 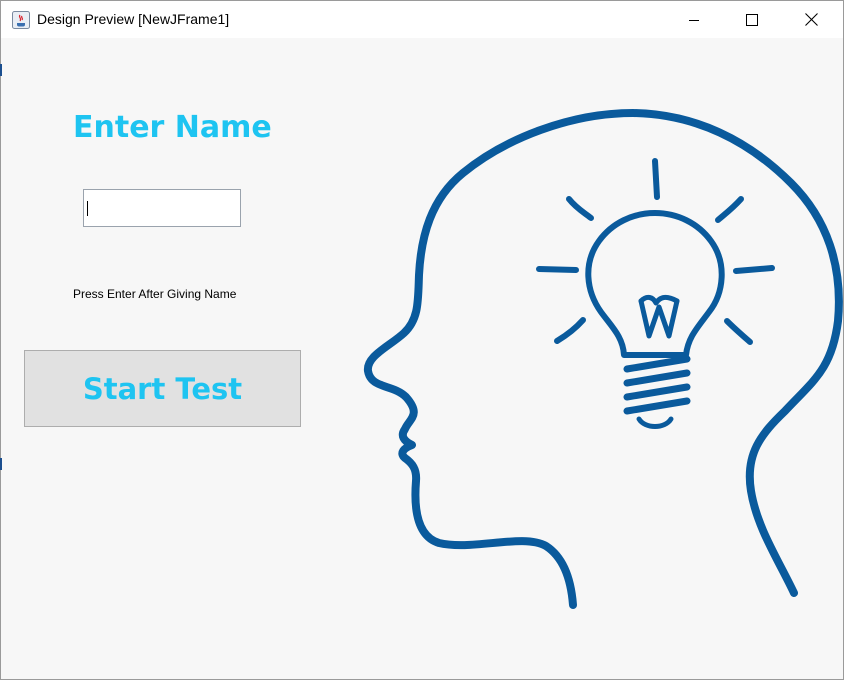 What do you see at coordinates (422, 19) in the screenshot?
I see `title-bar: Design Preview [NewJFrame1]` at bounding box center [422, 19].